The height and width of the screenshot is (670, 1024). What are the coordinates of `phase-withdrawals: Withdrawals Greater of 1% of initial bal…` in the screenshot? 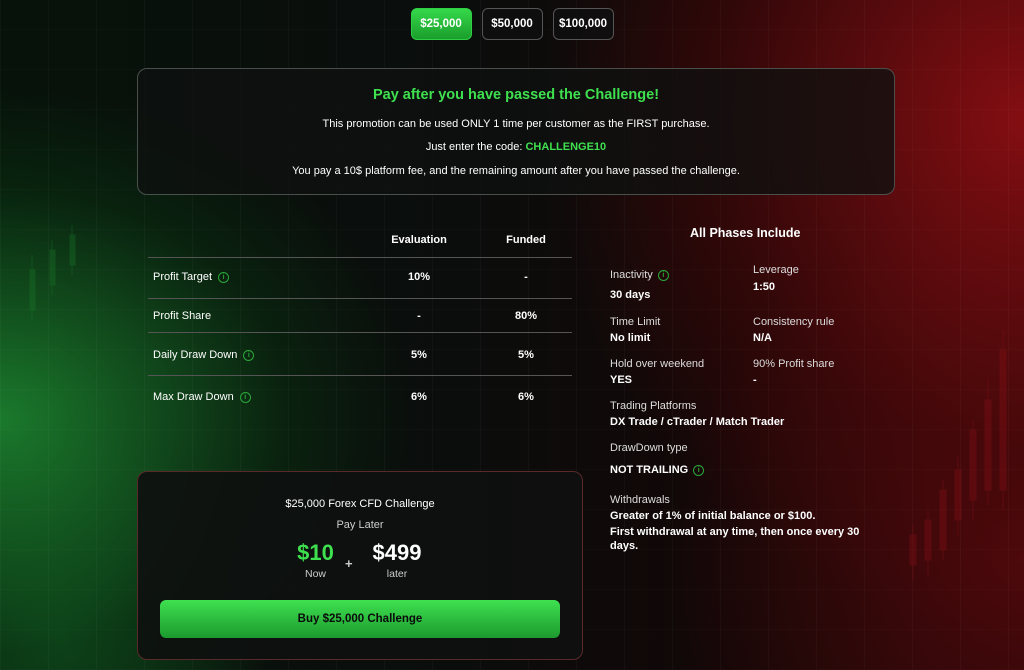 It's located at (755, 523).